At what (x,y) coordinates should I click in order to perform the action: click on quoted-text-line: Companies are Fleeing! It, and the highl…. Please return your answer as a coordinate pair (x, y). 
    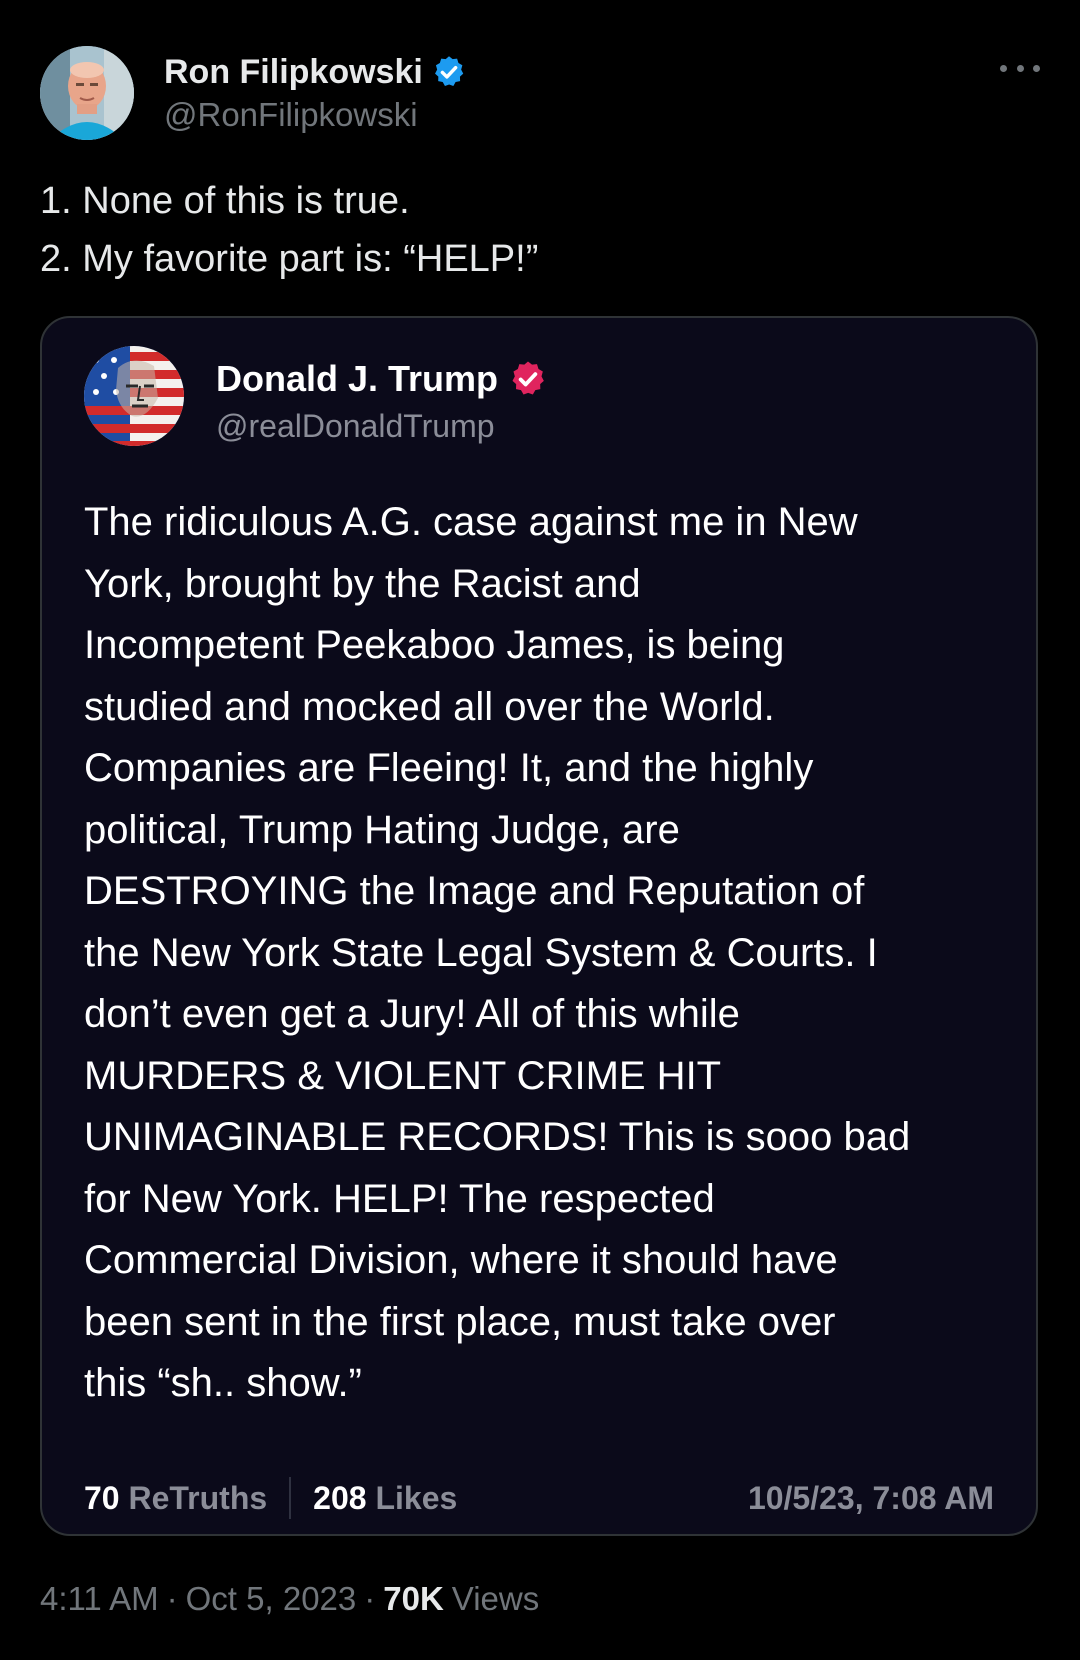
    Looking at the image, I should click on (449, 768).